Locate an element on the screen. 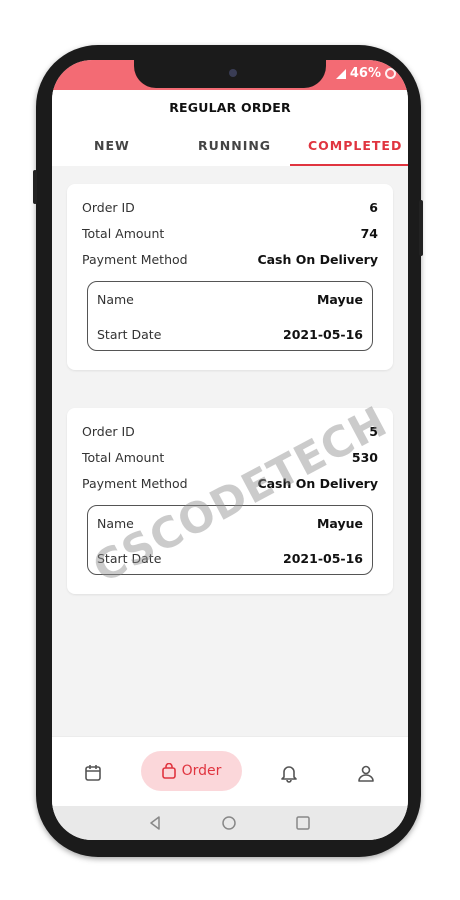 The height and width of the screenshot is (900, 460). tab-running: RUNNING is located at coordinates (234, 145).